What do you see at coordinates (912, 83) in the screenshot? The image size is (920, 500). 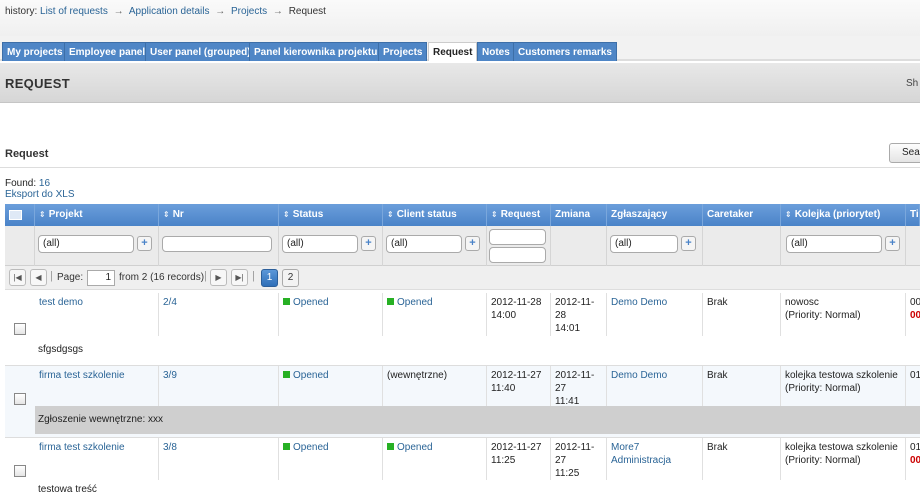 I see `show-link-cut: Sh` at bounding box center [912, 83].